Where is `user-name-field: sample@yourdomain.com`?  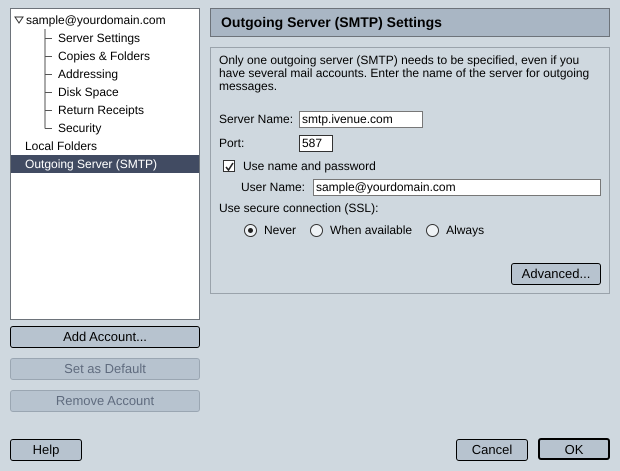
user-name-field: sample@yourdomain.com is located at coordinates (457, 187).